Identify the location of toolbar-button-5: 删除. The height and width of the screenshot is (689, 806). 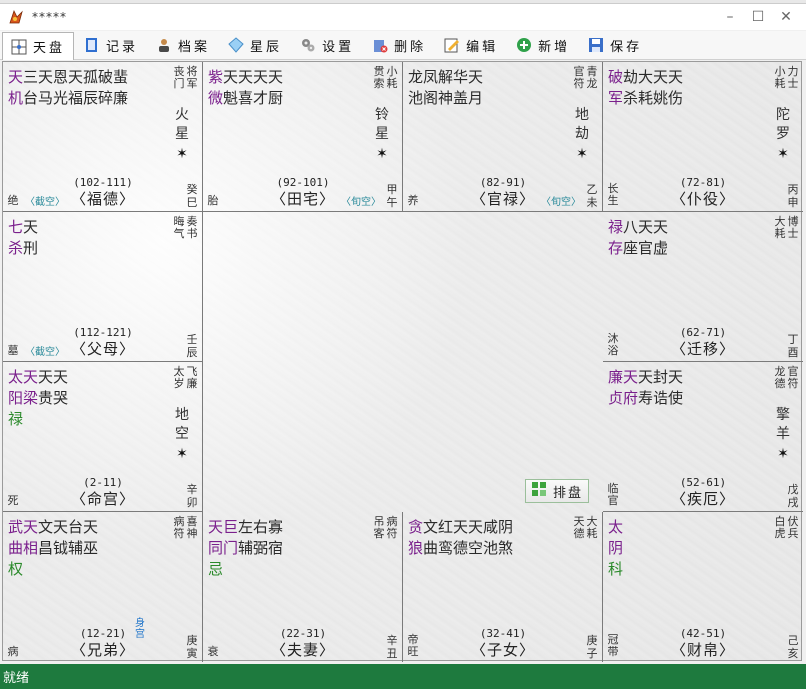
(399, 45).